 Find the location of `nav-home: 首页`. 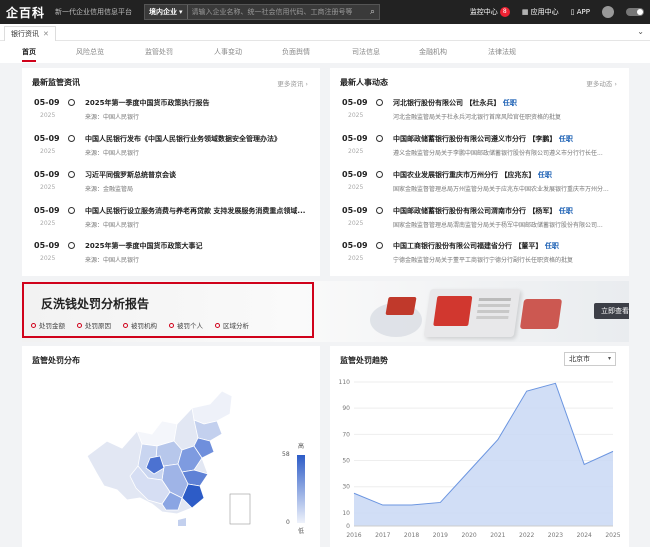

nav-home: 首页 is located at coordinates (29, 54).